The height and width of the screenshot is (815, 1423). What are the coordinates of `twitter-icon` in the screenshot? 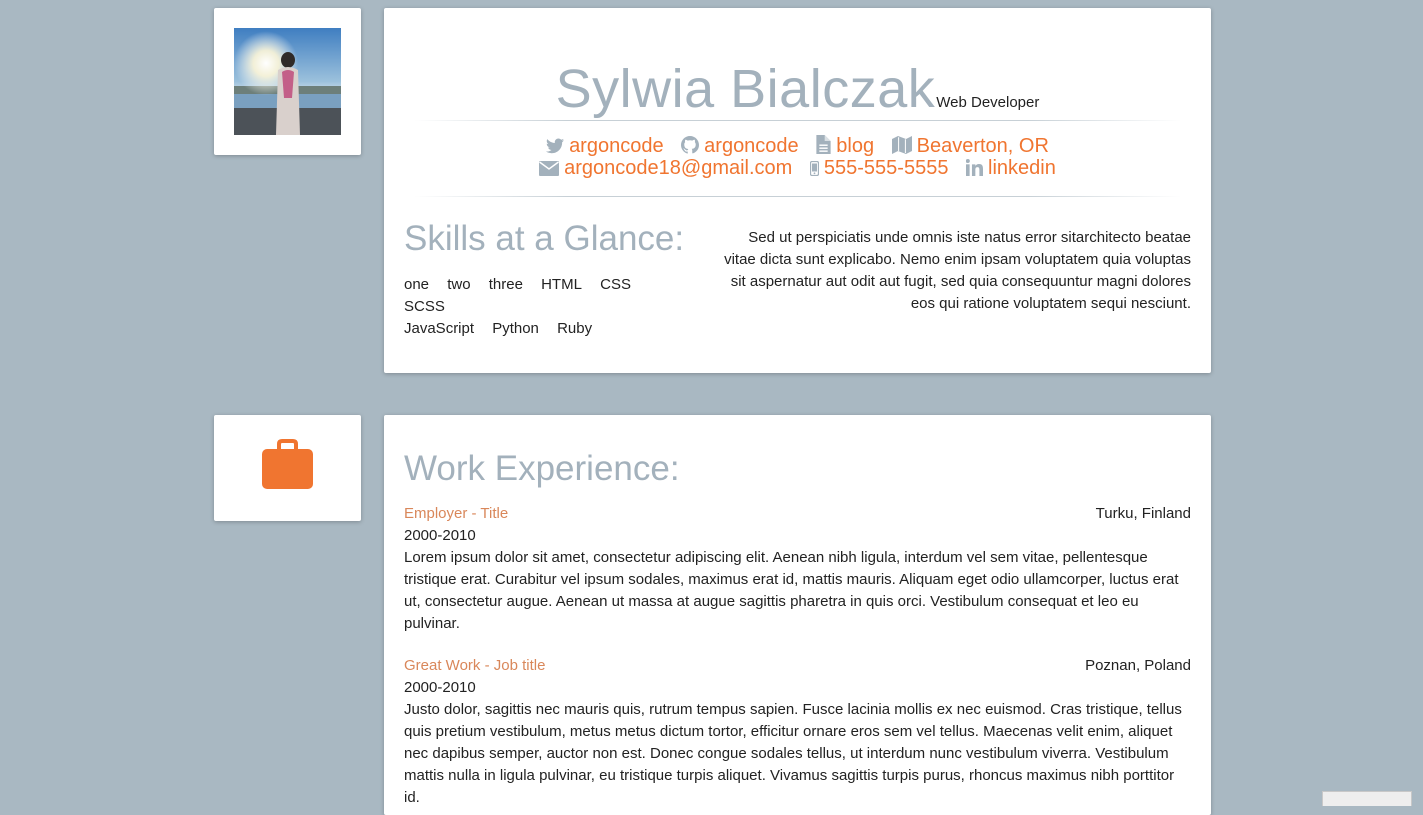 It's located at (557, 146).